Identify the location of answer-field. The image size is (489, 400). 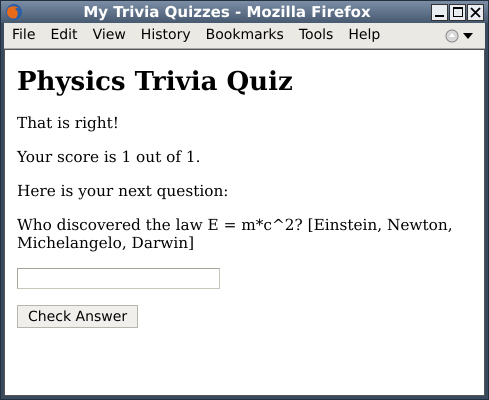
(118, 278).